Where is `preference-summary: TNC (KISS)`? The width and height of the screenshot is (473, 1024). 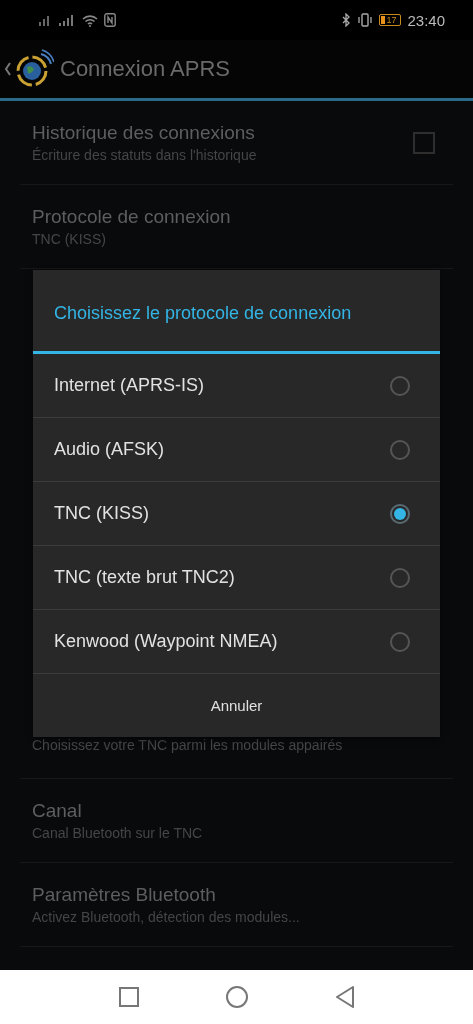 preference-summary: TNC (KISS) is located at coordinates (69, 239).